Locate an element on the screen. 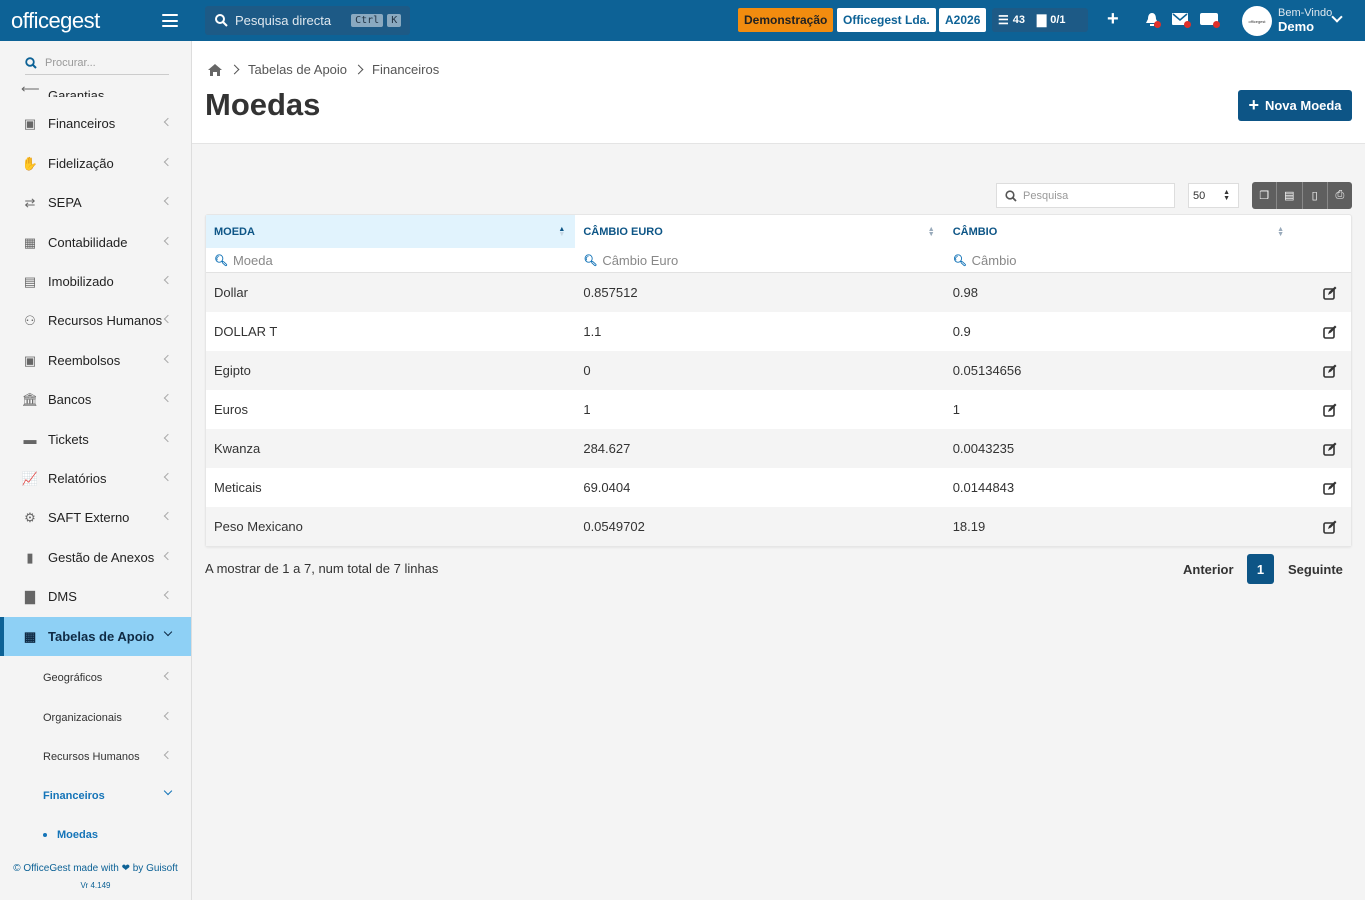 The height and width of the screenshot is (900, 1365). bank-icon: 🏛 is located at coordinates (30, 399).